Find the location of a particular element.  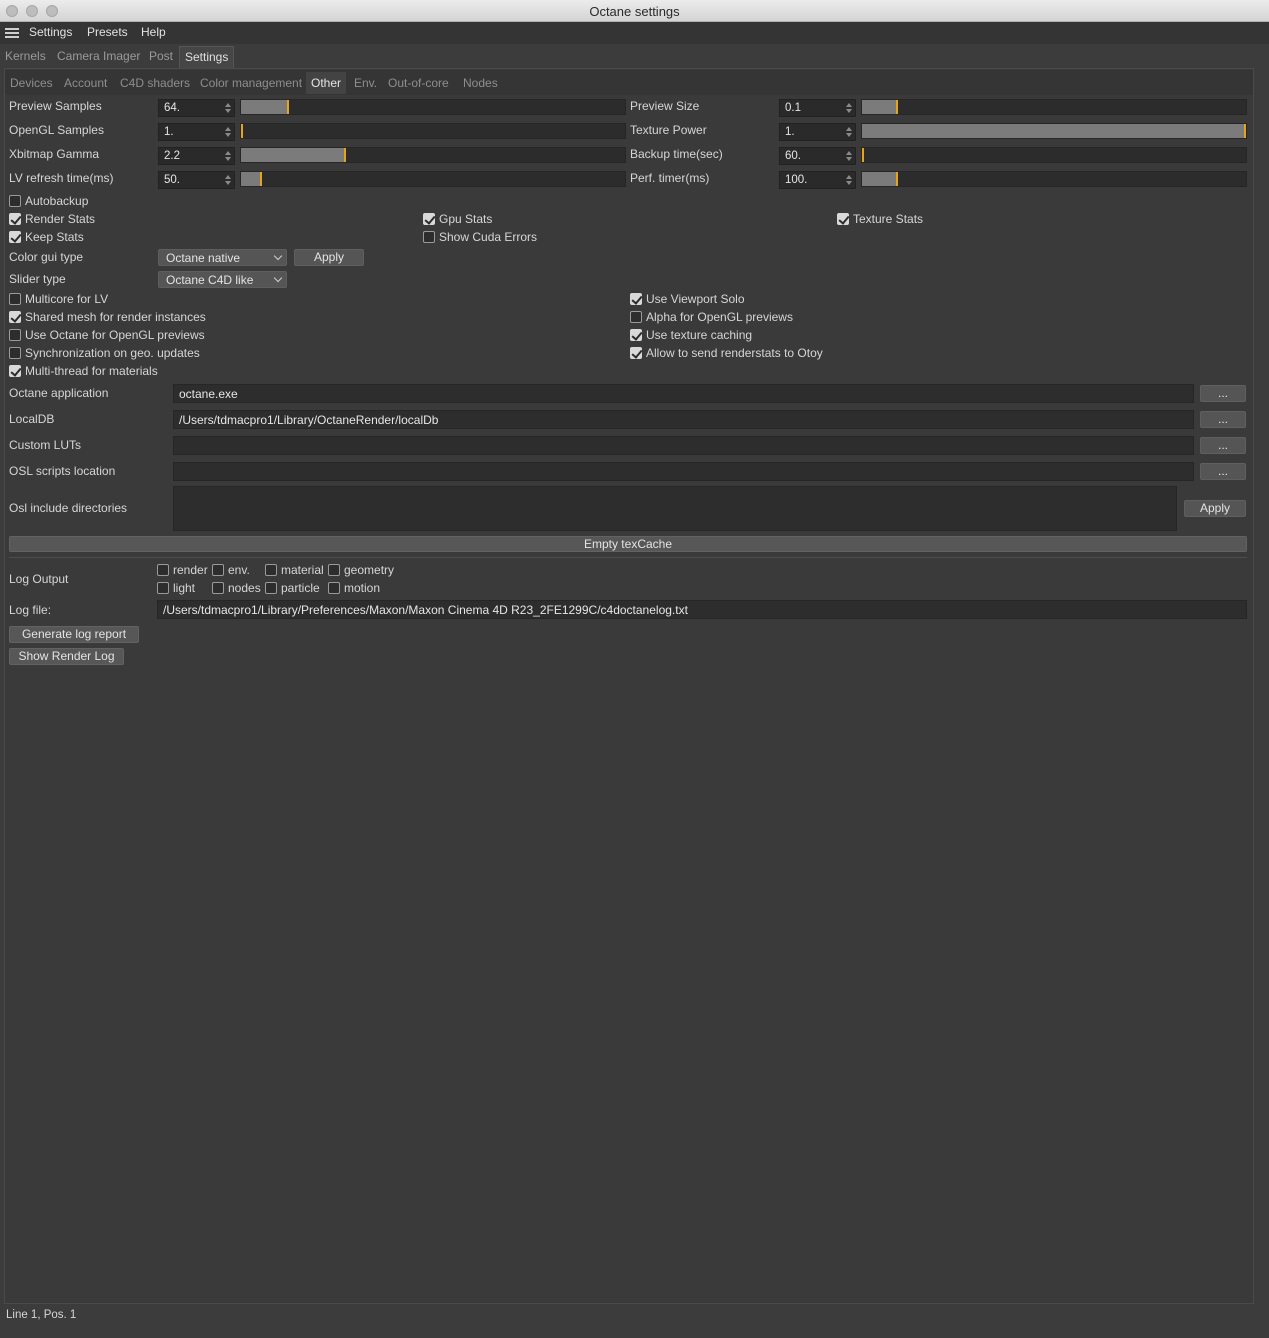

perf-timer-input: 100. is located at coordinates (817, 180).